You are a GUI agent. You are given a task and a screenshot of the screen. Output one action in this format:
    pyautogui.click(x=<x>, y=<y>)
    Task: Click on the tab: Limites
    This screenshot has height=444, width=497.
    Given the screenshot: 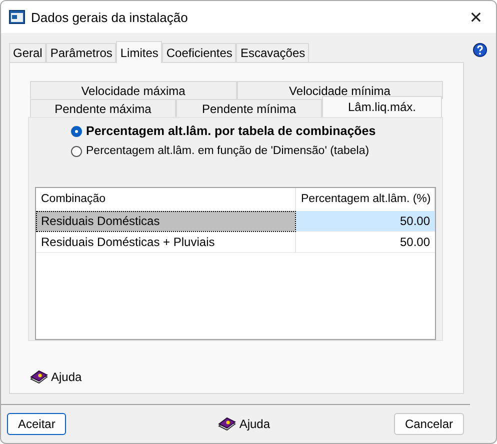 What is the action you would take?
    pyautogui.click(x=139, y=52)
    